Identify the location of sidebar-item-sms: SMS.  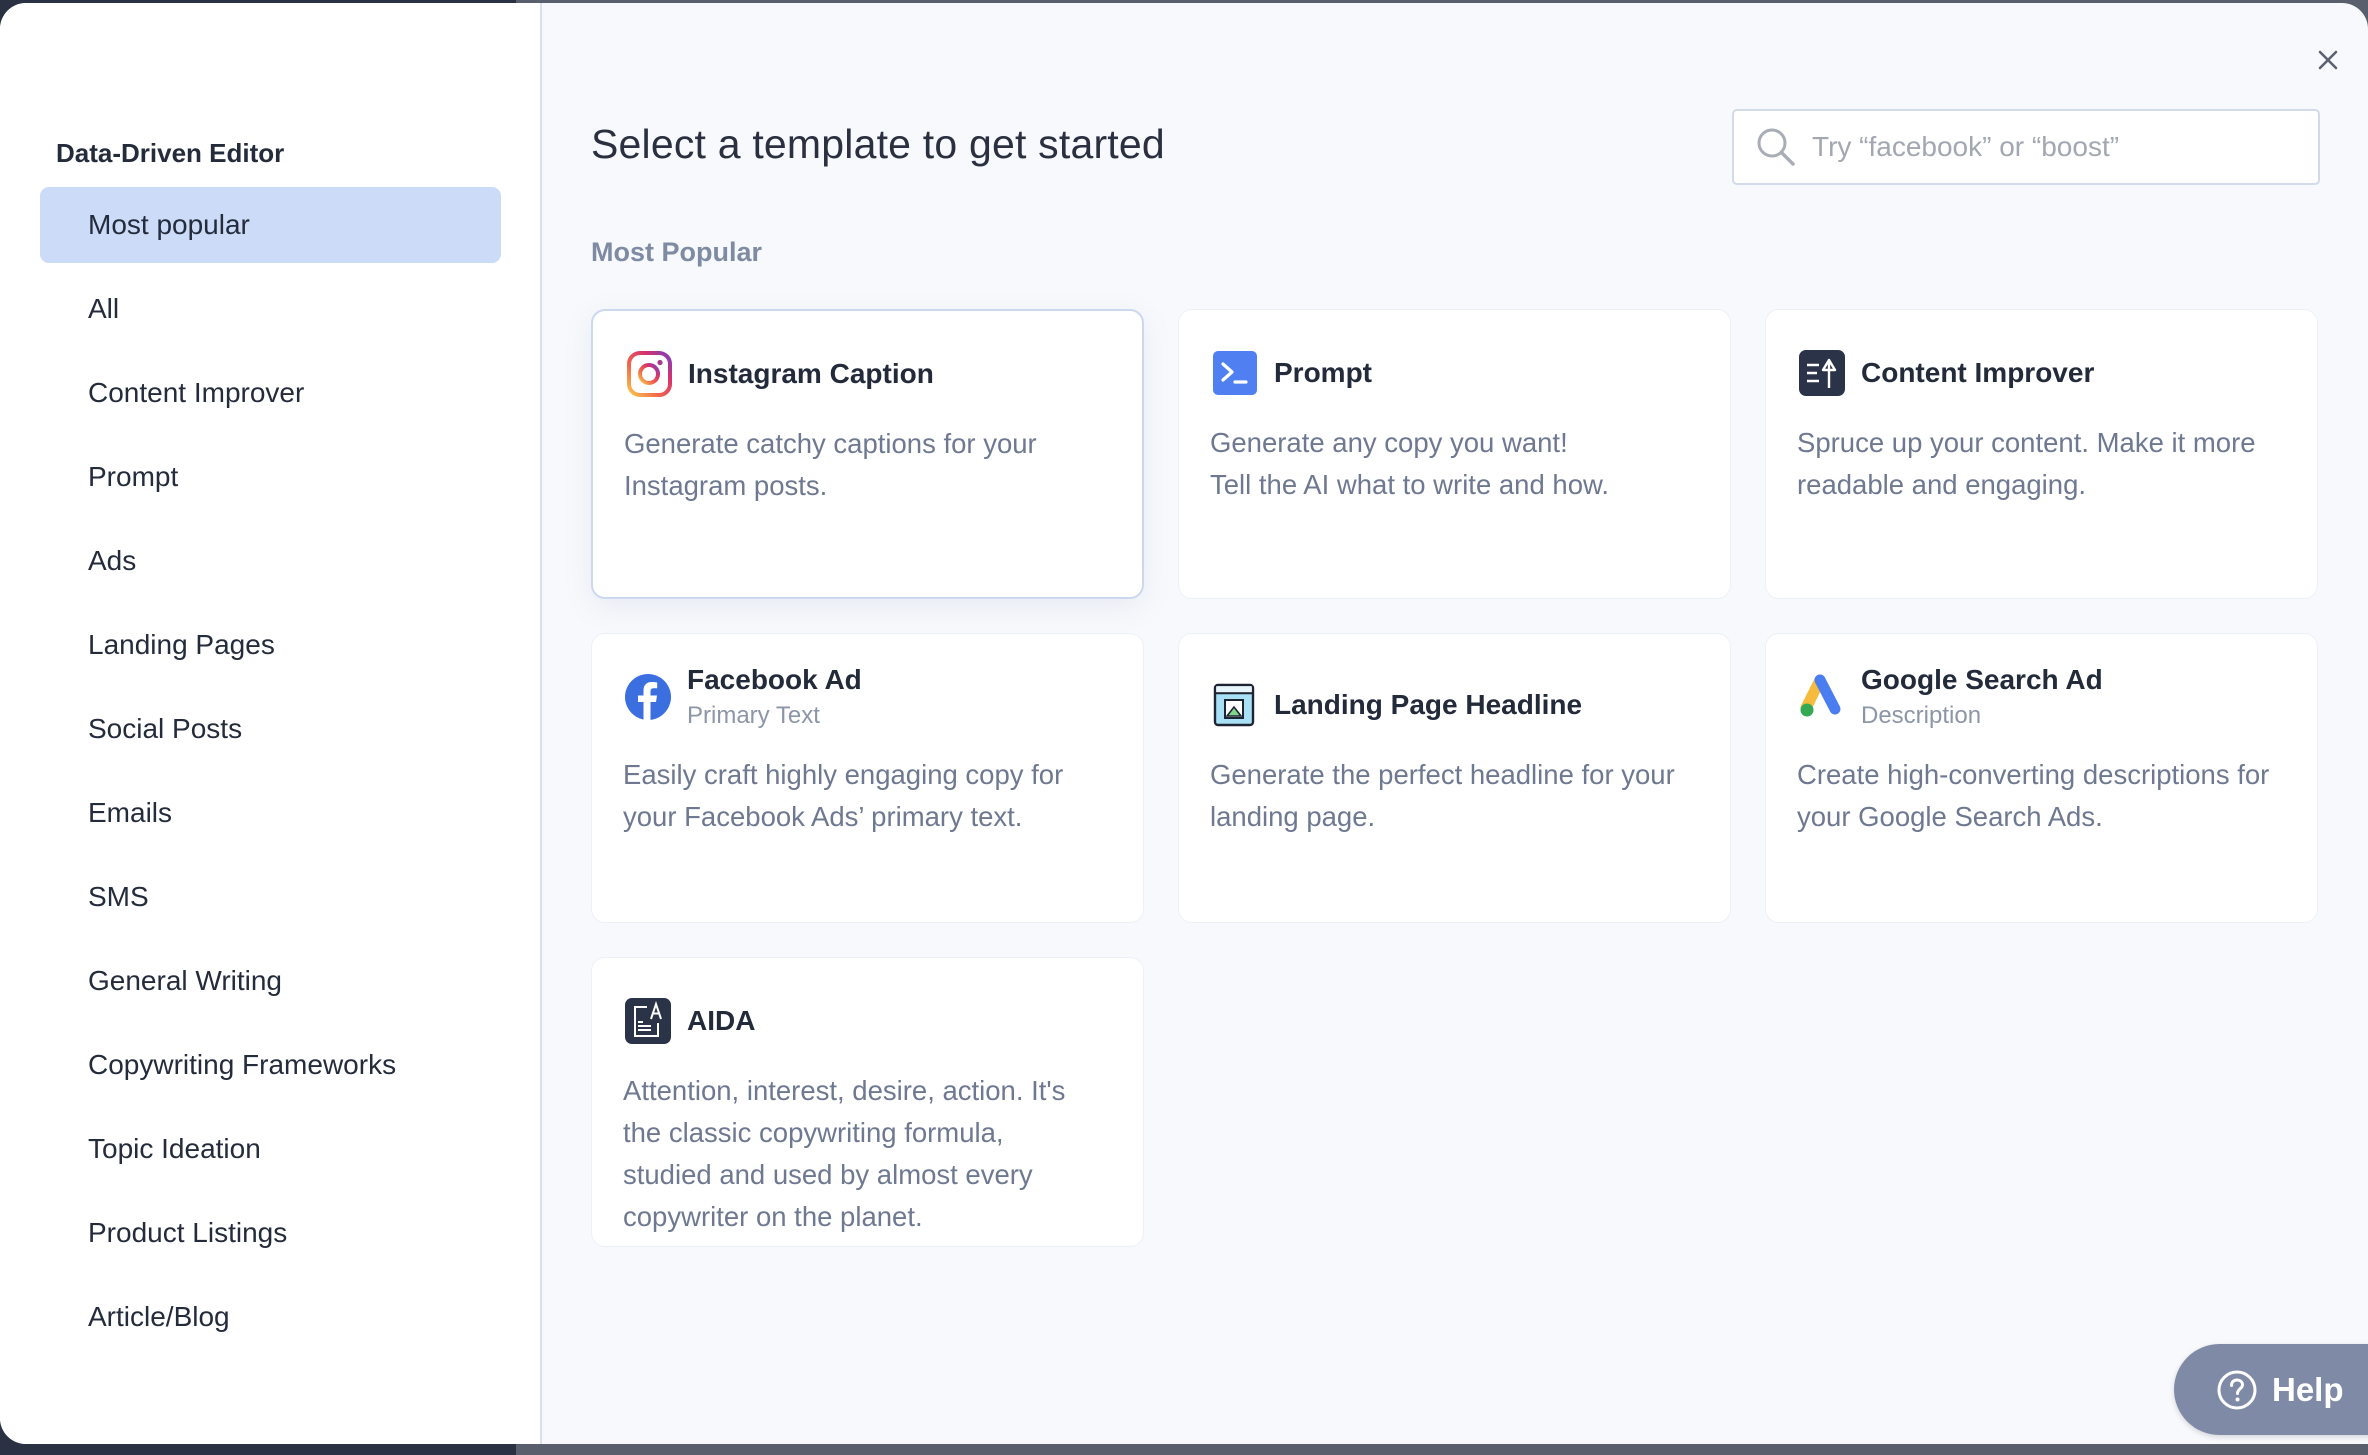
(270, 897).